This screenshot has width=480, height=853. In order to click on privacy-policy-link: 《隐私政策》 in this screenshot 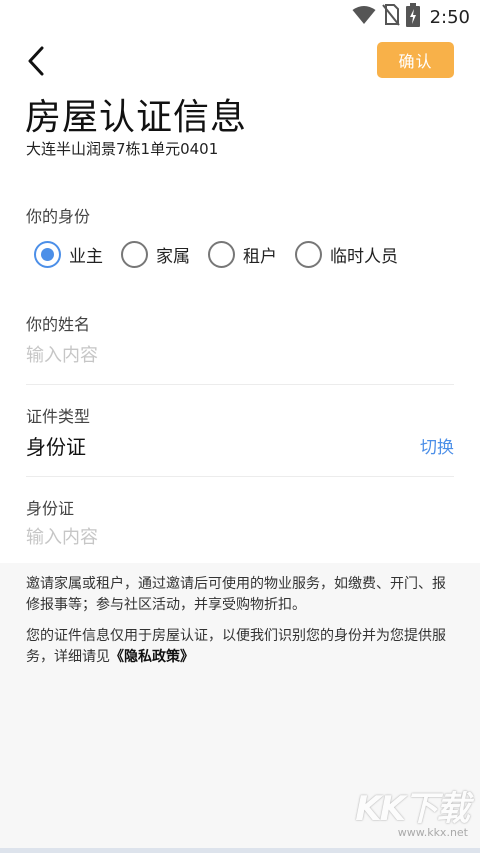, I will do `click(152, 657)`.